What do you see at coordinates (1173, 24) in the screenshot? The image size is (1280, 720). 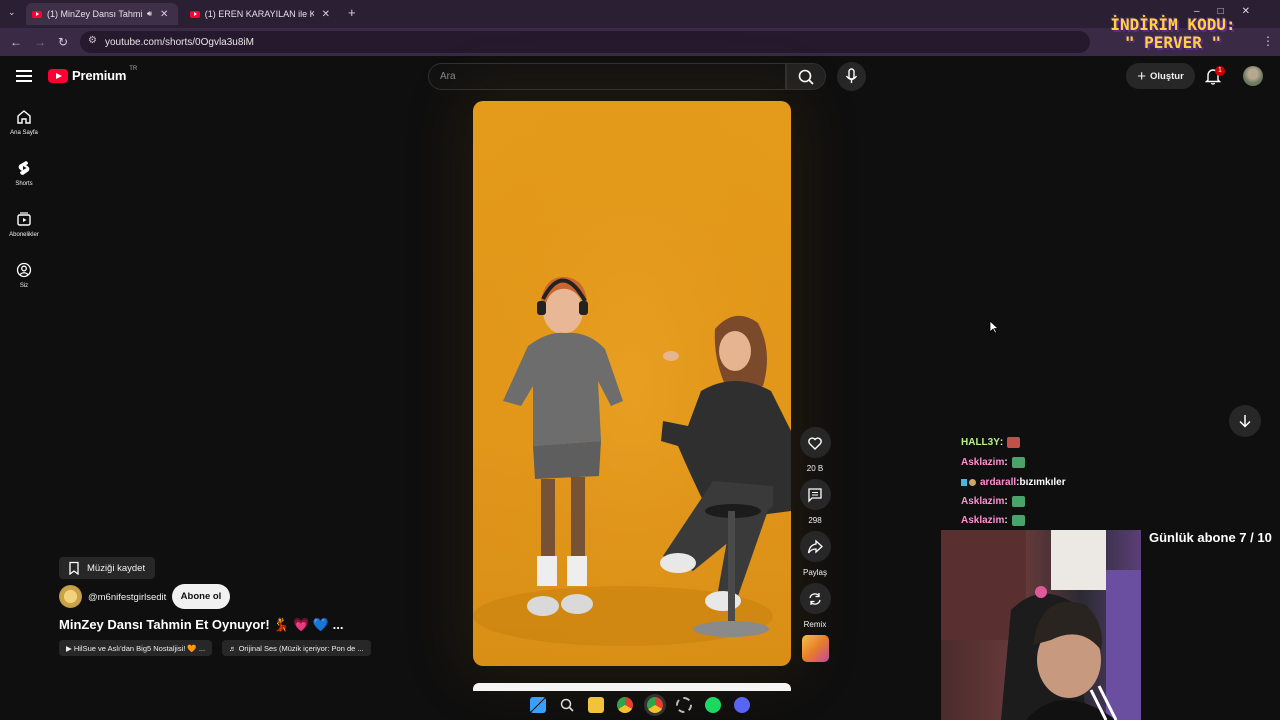 I see `promo-line-1: İNDİRİM KODU:` at bounding box center [1173, 24].